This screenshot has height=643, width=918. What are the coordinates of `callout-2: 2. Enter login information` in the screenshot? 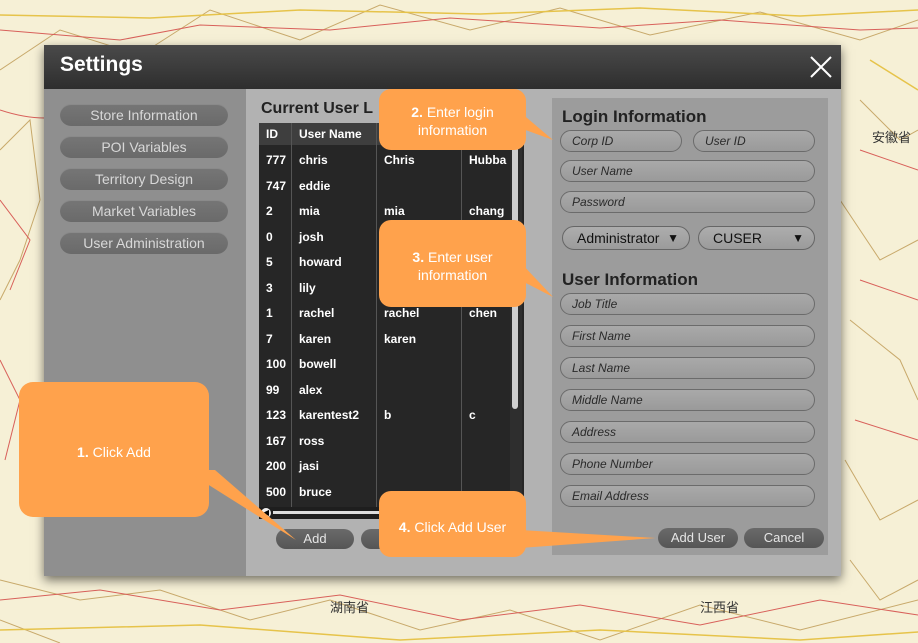 It's located at (452, 121).